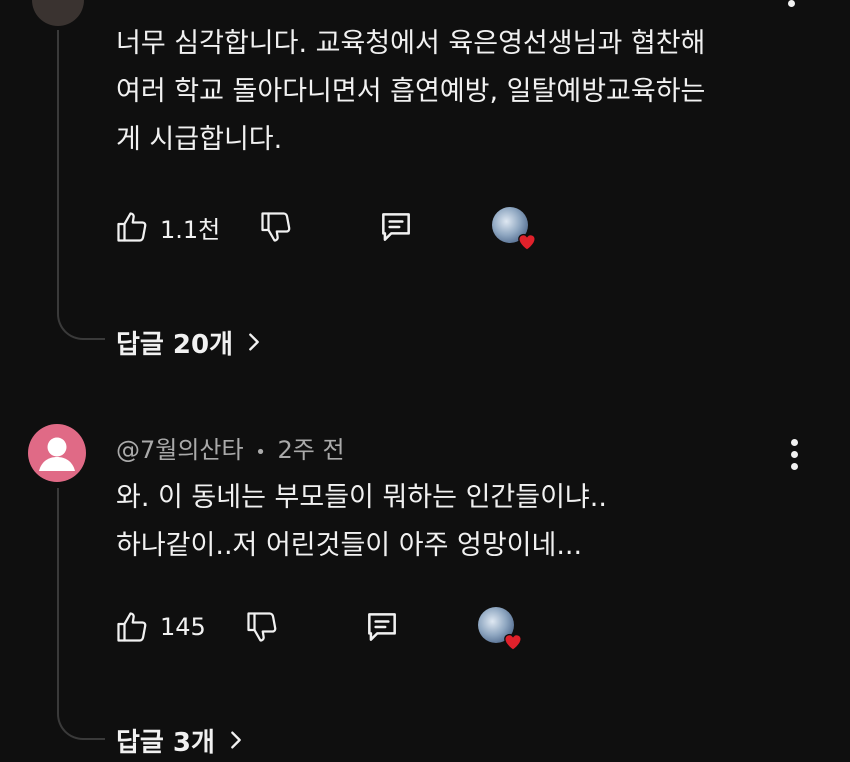  Describe the element at coordinates (311, 450) in the screenshot. I see `comment-time: 2주 전` at that location.